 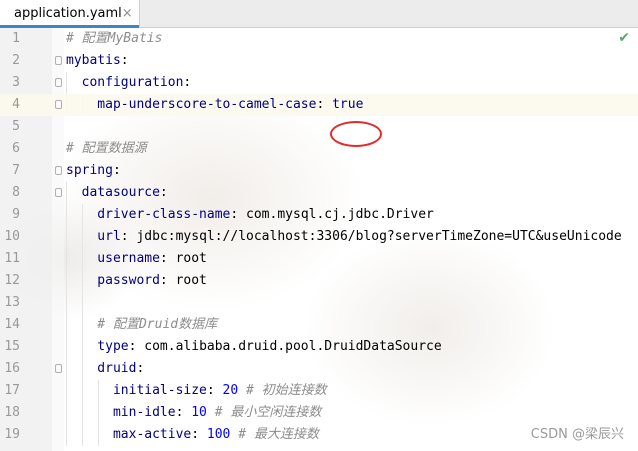 What do you see at coordinates (191, 104) in the screenshot?
I see `code-token-key: map-underscore-to-camel-case` at bounding box center [191, 104].